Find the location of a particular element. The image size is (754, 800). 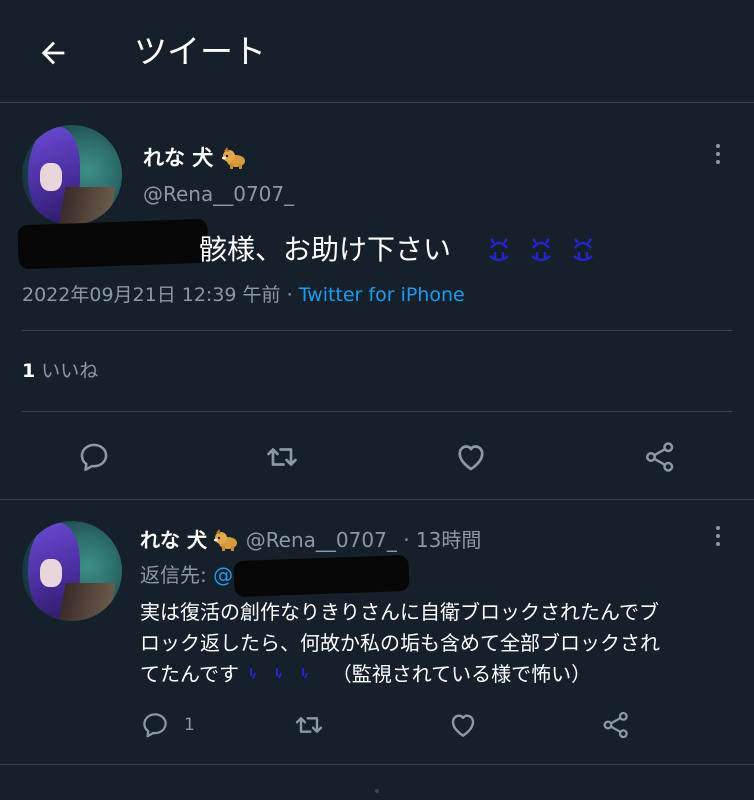

crying-face-emoji-icon is located at coordinates (550, 251).